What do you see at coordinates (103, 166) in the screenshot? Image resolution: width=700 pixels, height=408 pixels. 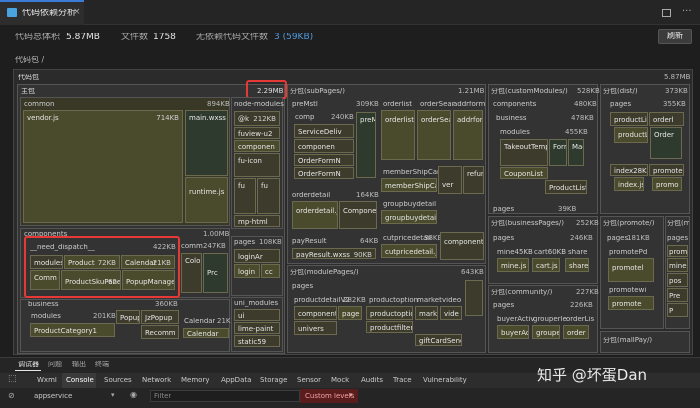 I see `vendor-js: vendor.js 714KB` at bounding box center [103, 166].